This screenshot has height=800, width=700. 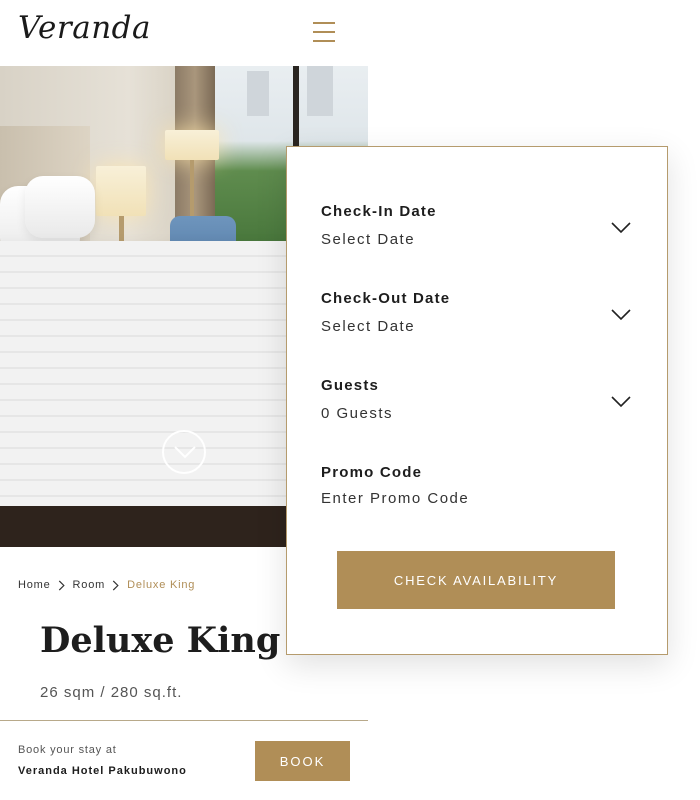 I want to click on logo: Veranda, so click(x=84, y=28).